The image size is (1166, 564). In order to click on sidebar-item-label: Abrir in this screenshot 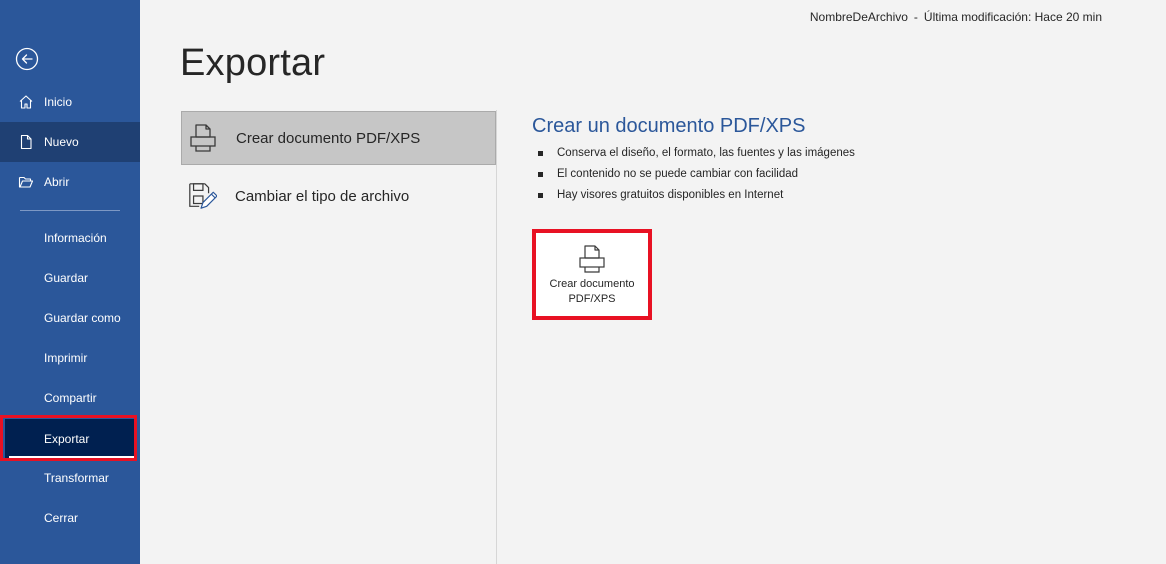, I will do `click(57, 182)`.